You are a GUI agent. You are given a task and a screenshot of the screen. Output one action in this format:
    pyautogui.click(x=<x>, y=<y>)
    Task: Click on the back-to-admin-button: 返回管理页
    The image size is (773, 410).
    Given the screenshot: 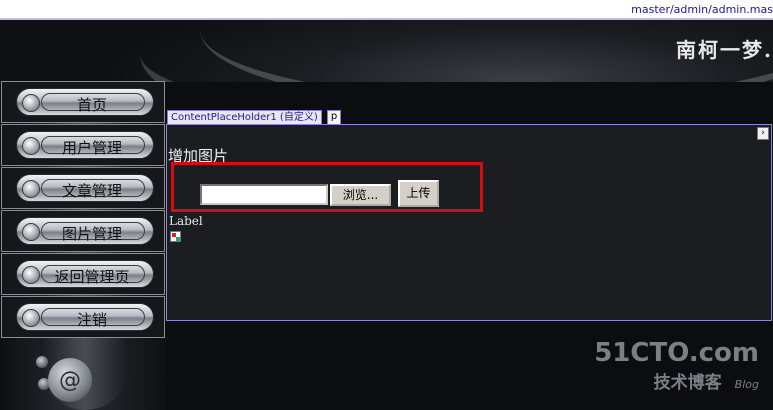 What is the action you would take?
    pyautogui.click(x=85, y=274)
    